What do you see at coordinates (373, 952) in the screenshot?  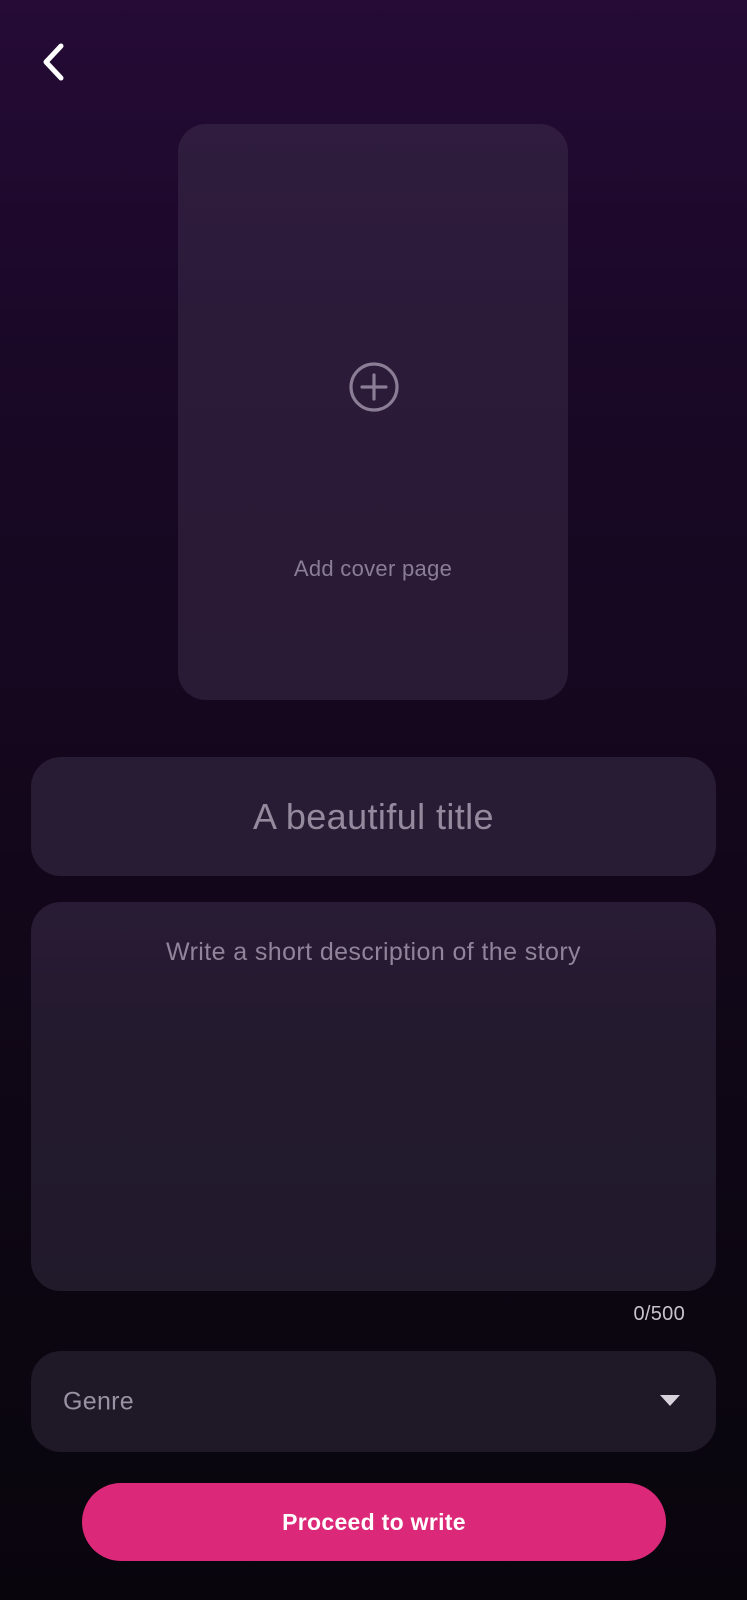 I see `description-placeholder: Write a short description of the story` at bounding box center [373, 952].